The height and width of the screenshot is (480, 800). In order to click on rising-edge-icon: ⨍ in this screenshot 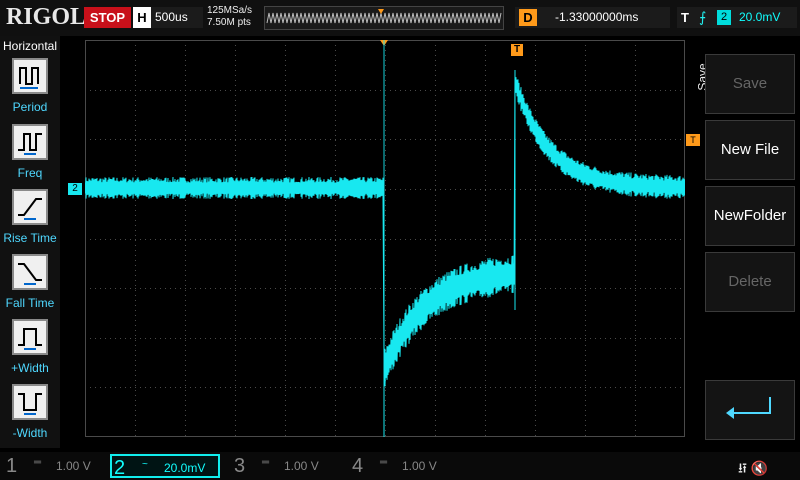, I will do `click(703, 17)`.